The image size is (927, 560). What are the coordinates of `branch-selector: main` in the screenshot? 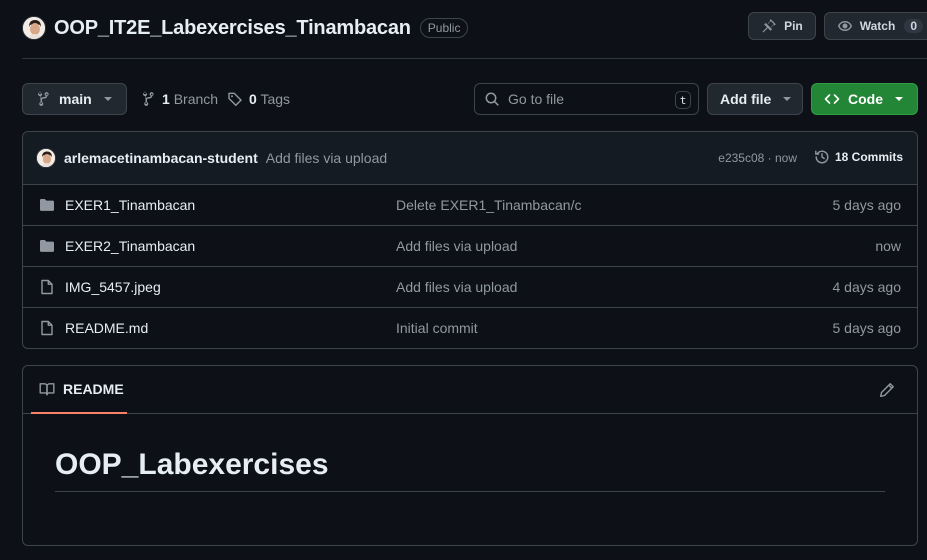 It's located at (74, 99).